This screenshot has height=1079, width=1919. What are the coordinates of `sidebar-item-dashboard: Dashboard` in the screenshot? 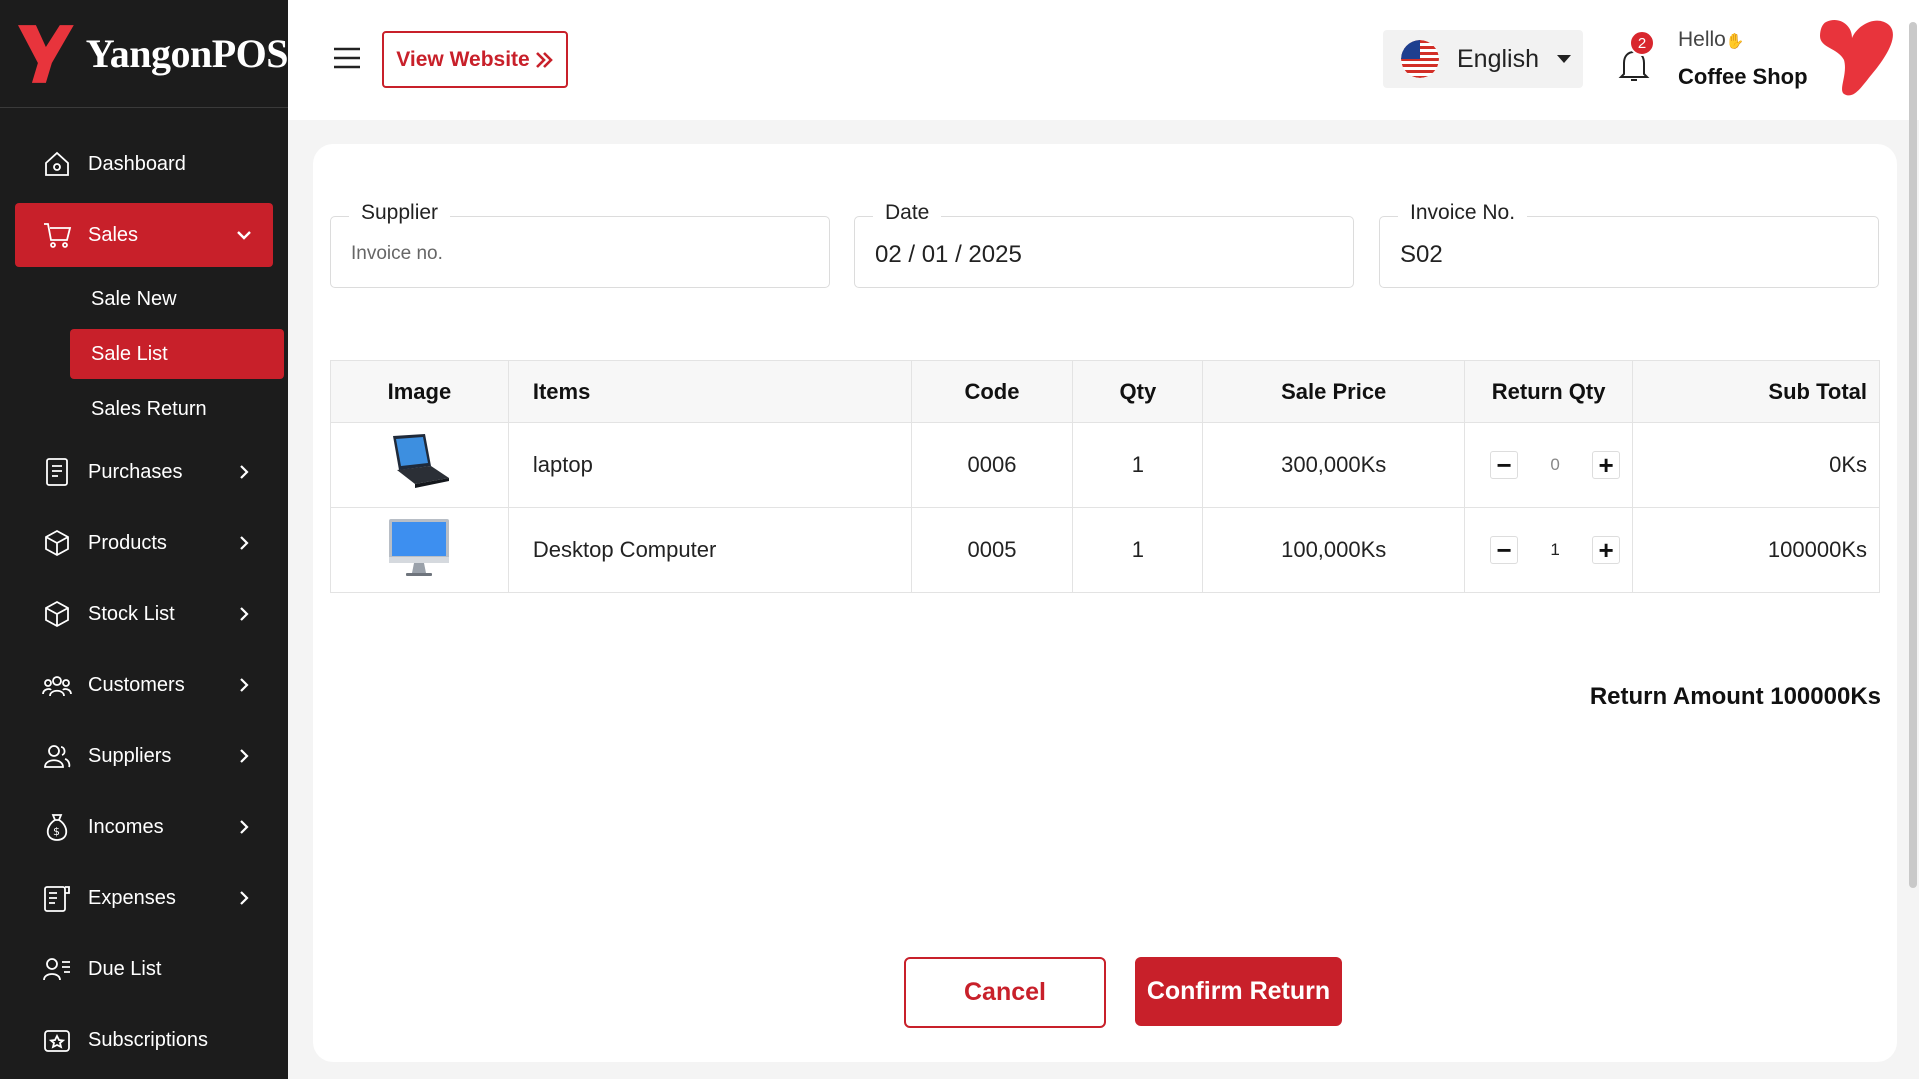 It's located at (144, 164).